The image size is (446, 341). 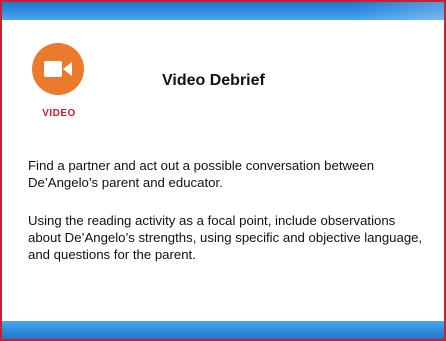 I want to click on video-camera-icon, so click(x=58, y=69).